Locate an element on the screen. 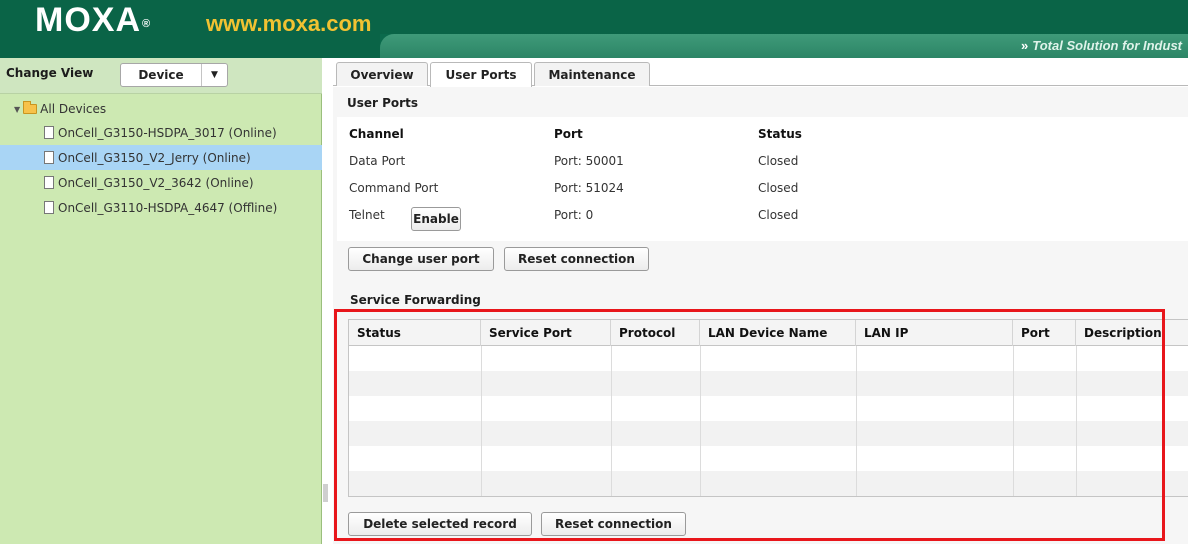 The image size is (1188, 544). tree-item-label: OnCell_G3150-HSDPA_3017 (Online) is located at coordinates (167, 132).